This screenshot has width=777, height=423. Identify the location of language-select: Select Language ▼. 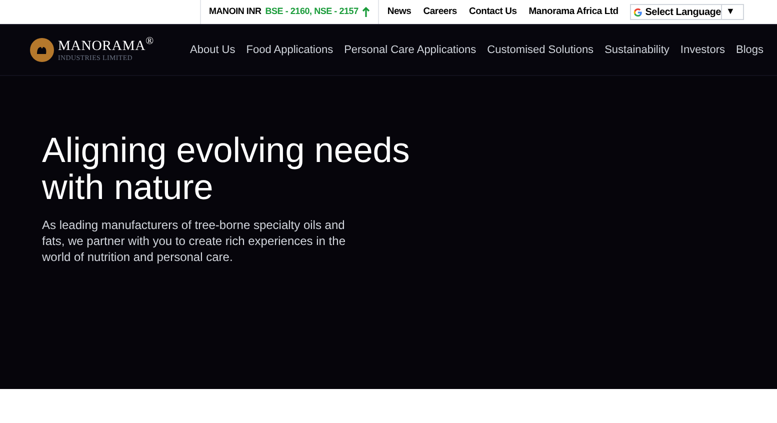
(687, 12).